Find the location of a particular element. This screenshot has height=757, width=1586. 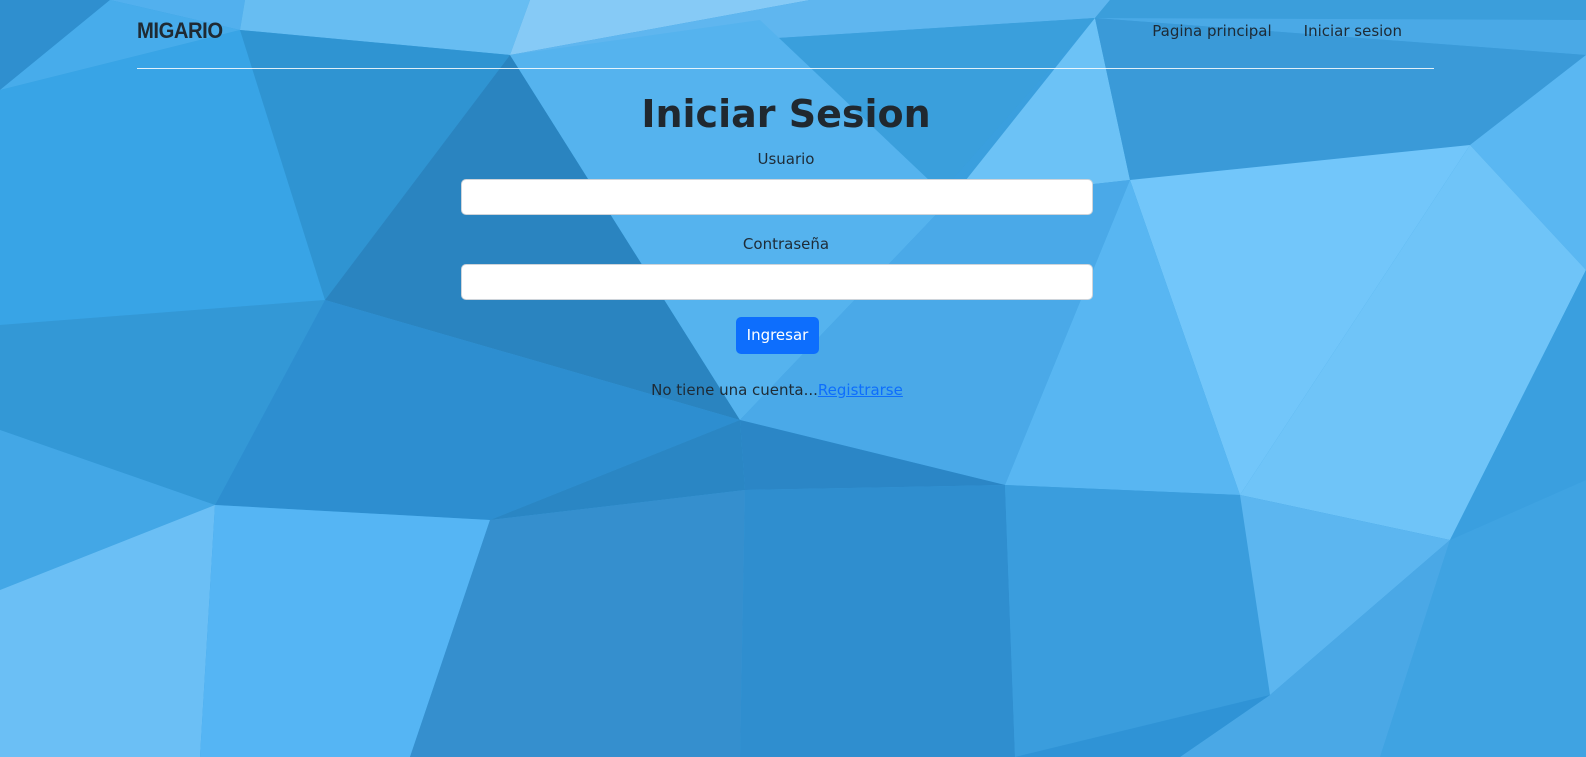

password-label: Contraseña is located at coordinates (786, 244).